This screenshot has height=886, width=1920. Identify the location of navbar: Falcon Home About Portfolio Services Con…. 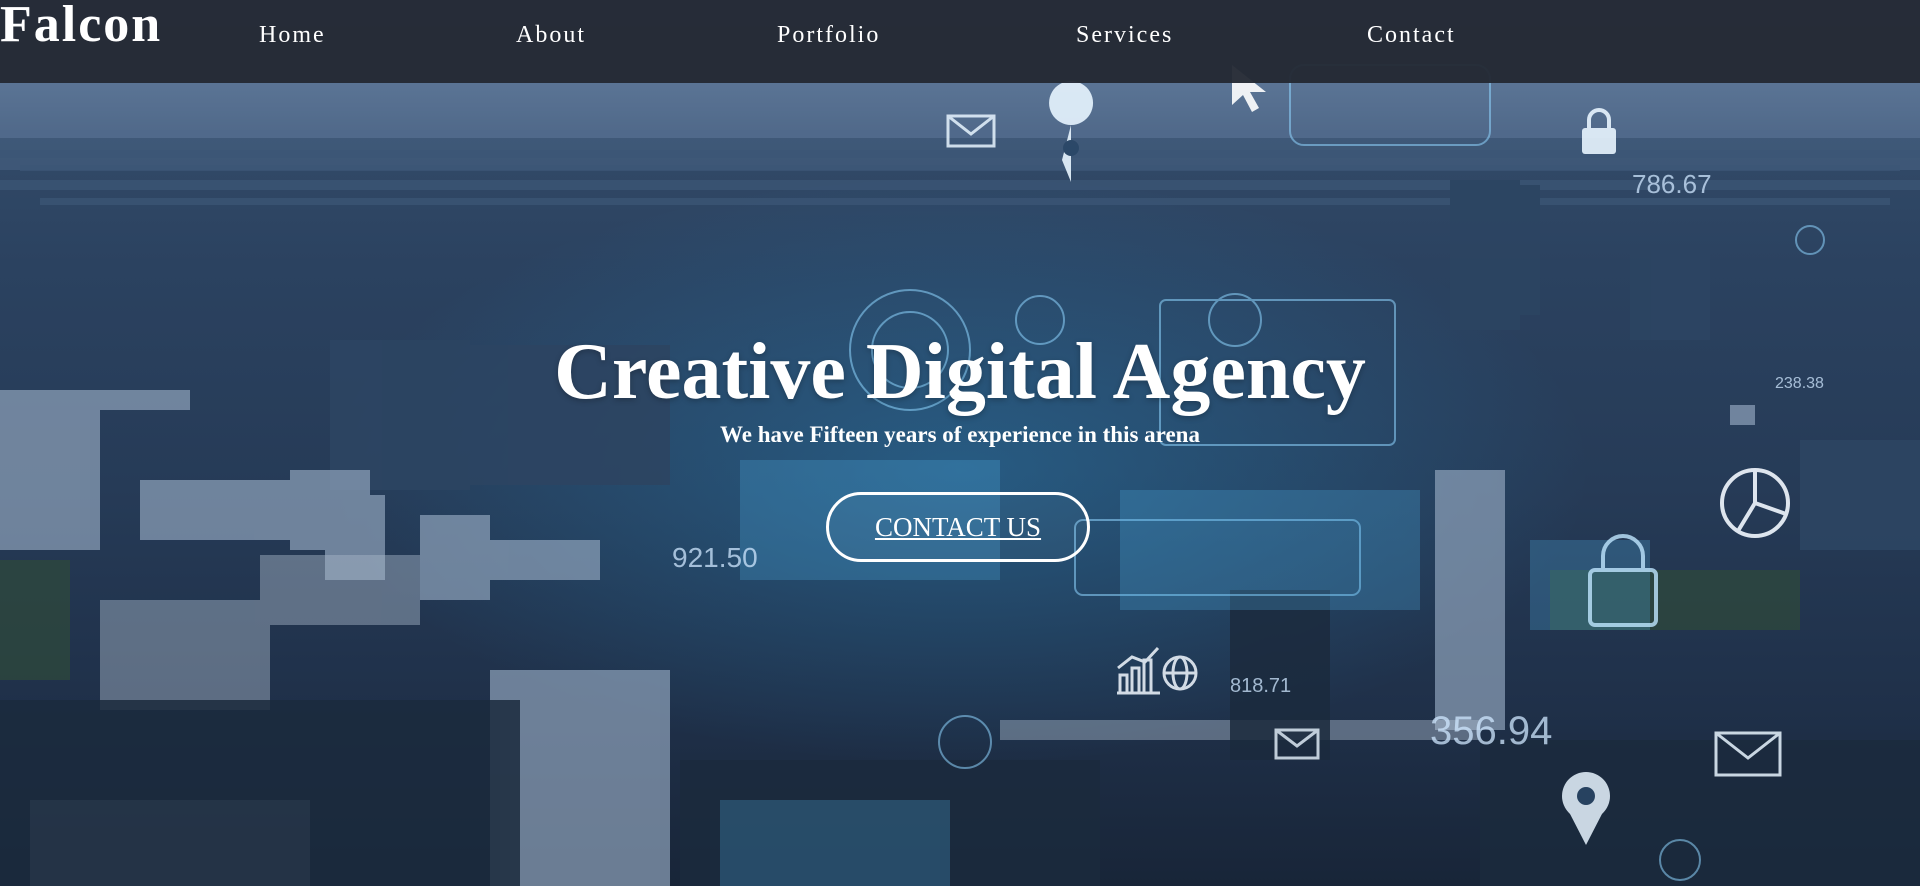
(960, 41).